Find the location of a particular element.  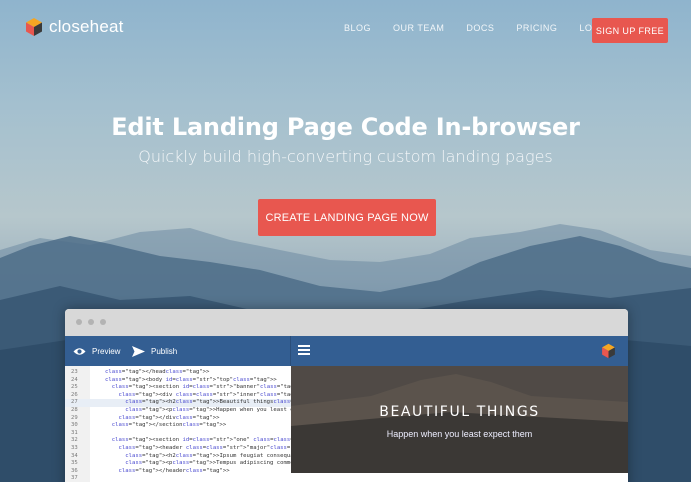

code-line: 29 class="tag"></divclass="tag">> is located at coordinates (178, 419).